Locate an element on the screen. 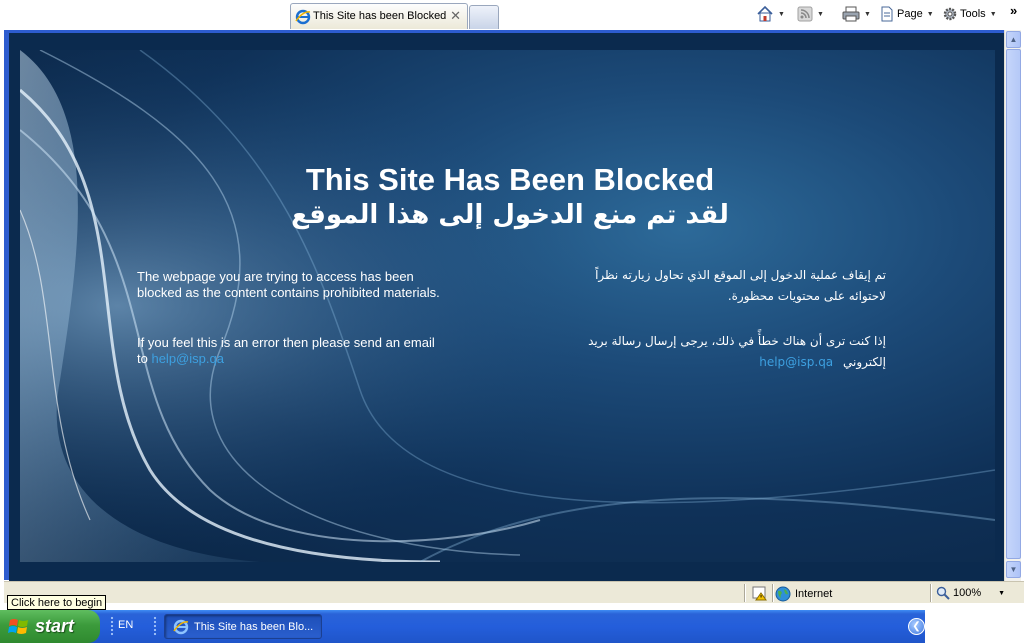 The width and height of the screenshot is (1024, 643). new-tab-button is located at coordinates (484, 17).